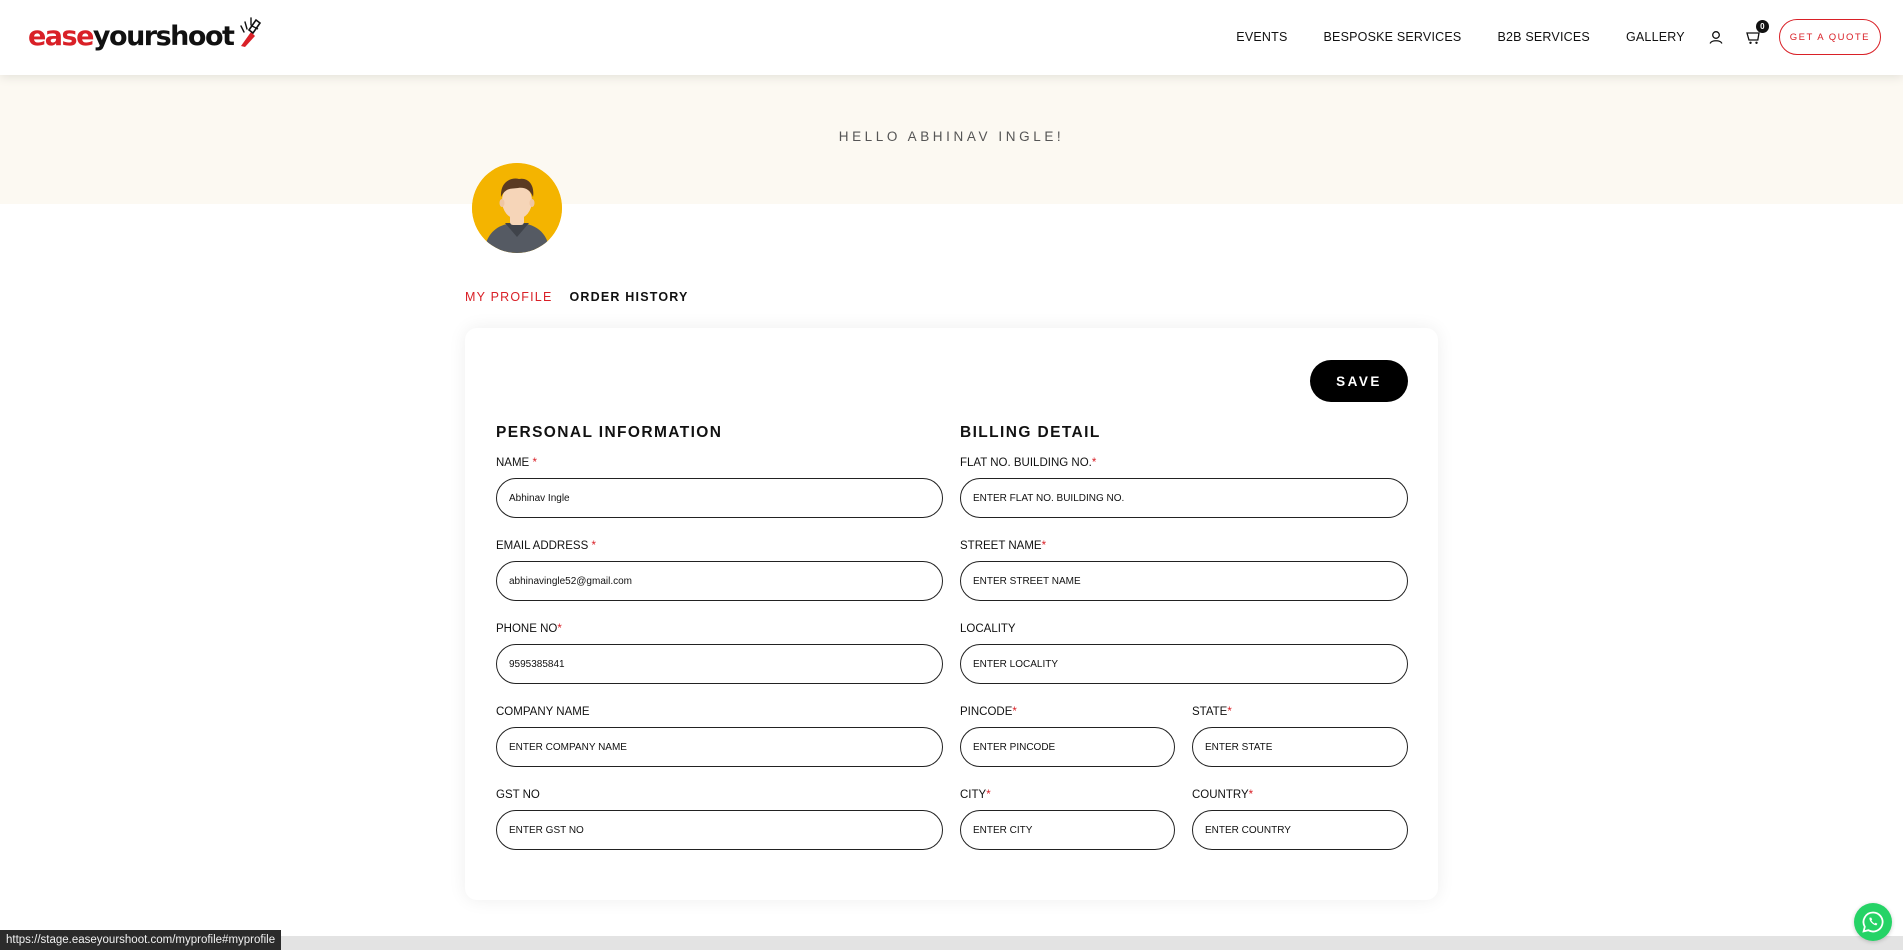 Image resolution: width=1903 pixels, height=950 pixels. Describe the element at coordinates (719, 581) in the screenshot. I see `email-field` at that location.